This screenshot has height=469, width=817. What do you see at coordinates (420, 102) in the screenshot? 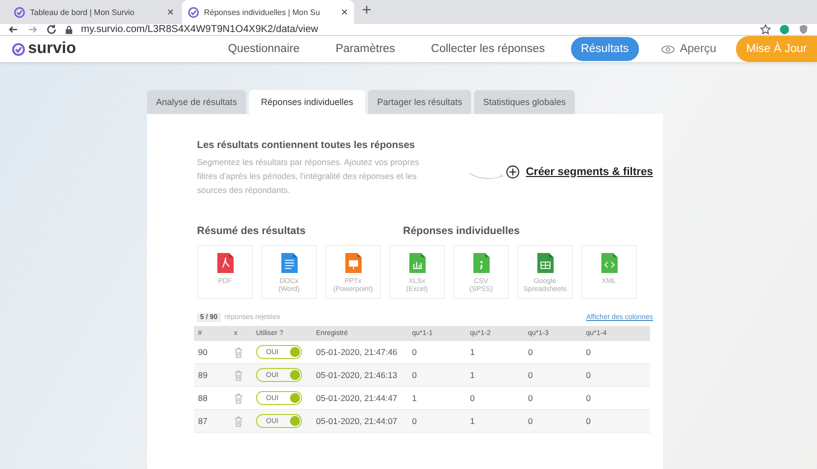
I see `results-tab: Partager les résultats` at bounding box center [420, 102].